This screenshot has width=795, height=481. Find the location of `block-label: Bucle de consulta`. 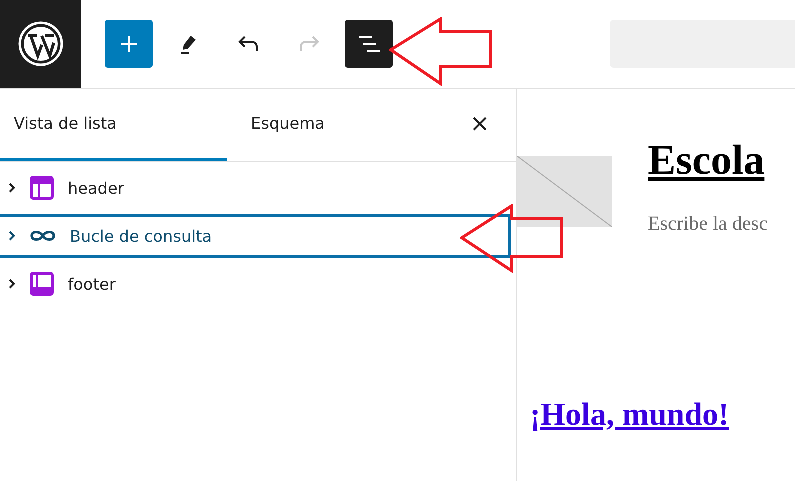

block-label: Bucle de consulta is located at coordinates (141, 236).